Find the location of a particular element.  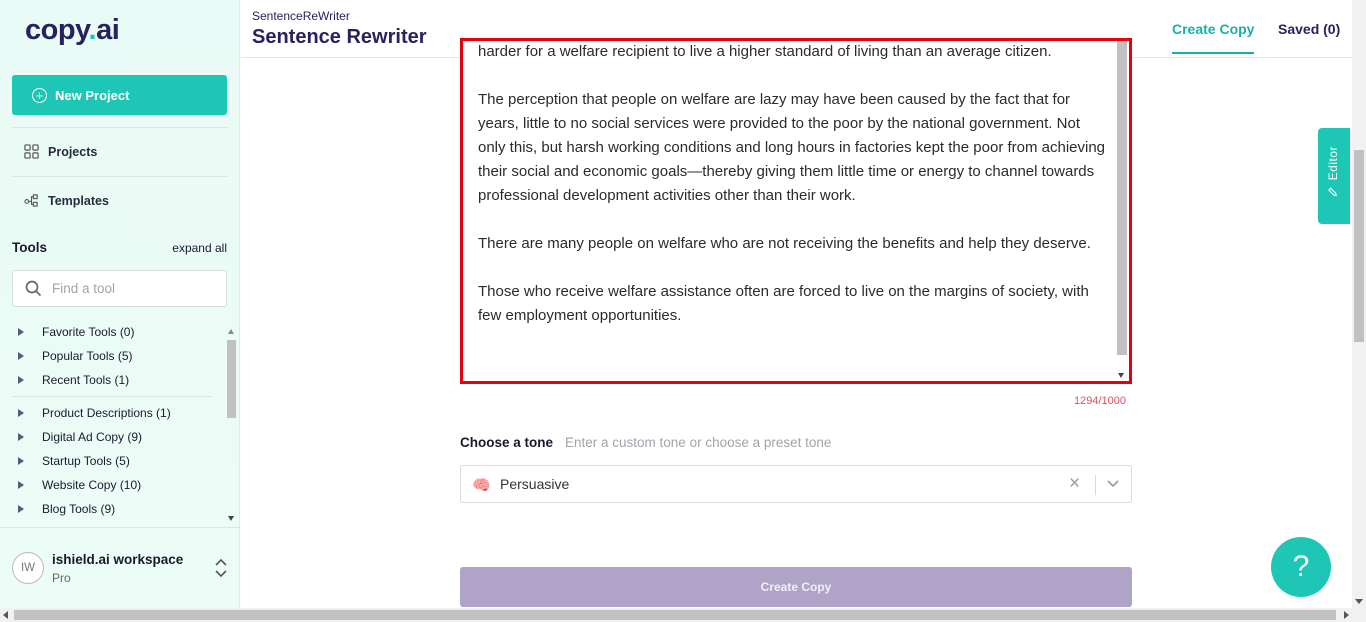

copyai-logo: copy.ai is located at coordinates (72, 30).